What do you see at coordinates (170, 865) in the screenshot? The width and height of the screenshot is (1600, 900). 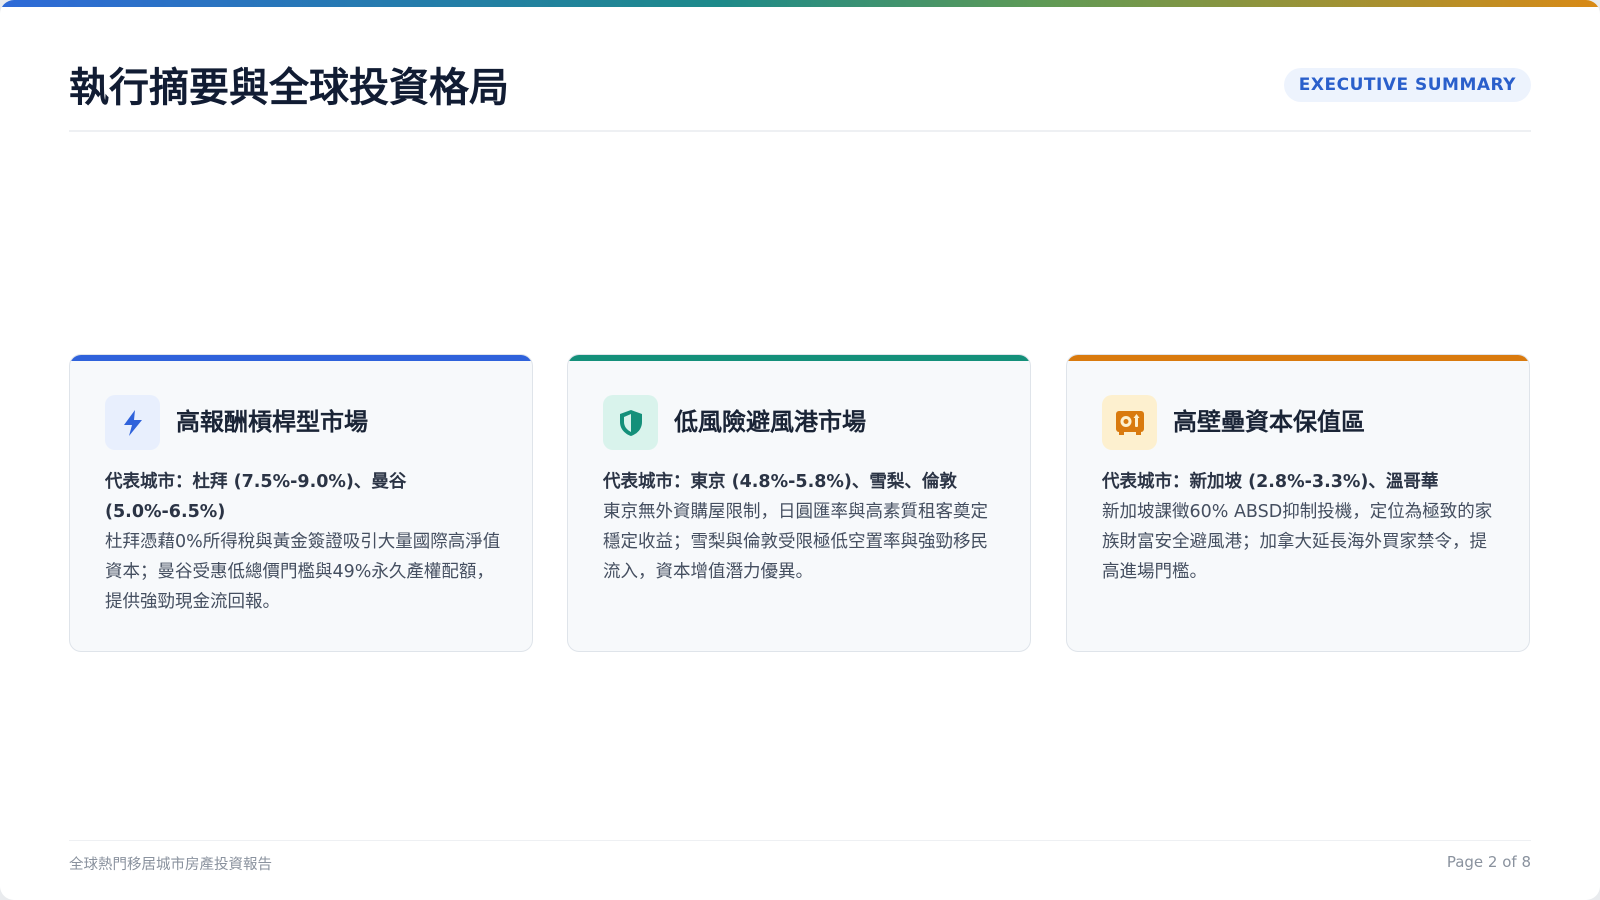 I see `report-name: 全球熱門移居城市房產投資報告` at bounding box center [170, 865].